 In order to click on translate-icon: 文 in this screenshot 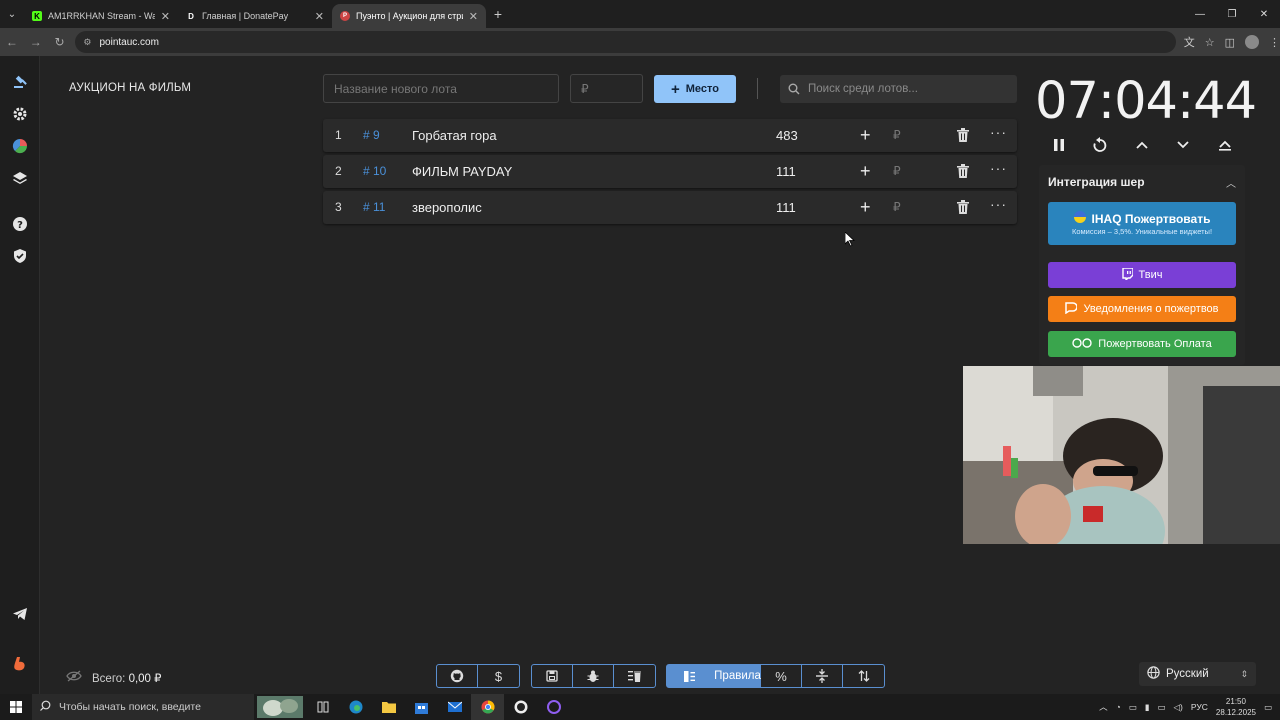, I will do `click(1189, 42)`.